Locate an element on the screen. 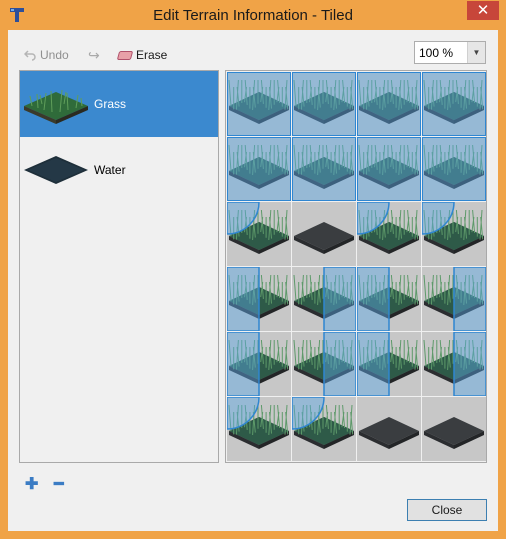 This screenshot has height=539, width=506. erase-button: Erase is located at coordinates (142, 55).